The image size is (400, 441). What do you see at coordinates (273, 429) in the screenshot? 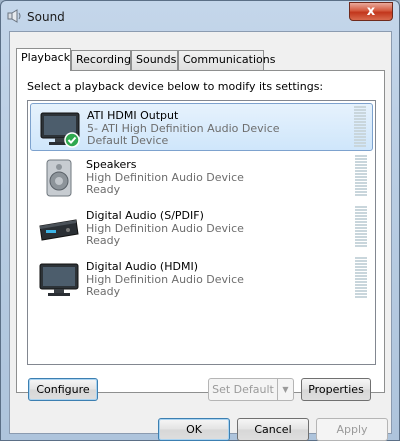
I see `cancel-button: Cancel` at bounding box center [273, 429].